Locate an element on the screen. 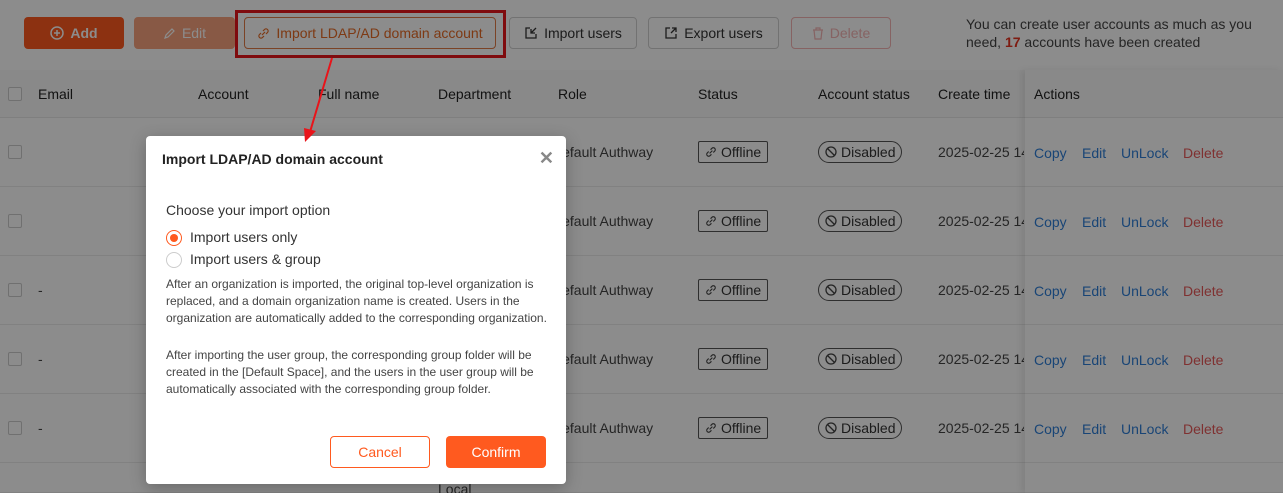 The image size is (1283, 493). close-icon: ✕ is located at coordinates (546, 158).